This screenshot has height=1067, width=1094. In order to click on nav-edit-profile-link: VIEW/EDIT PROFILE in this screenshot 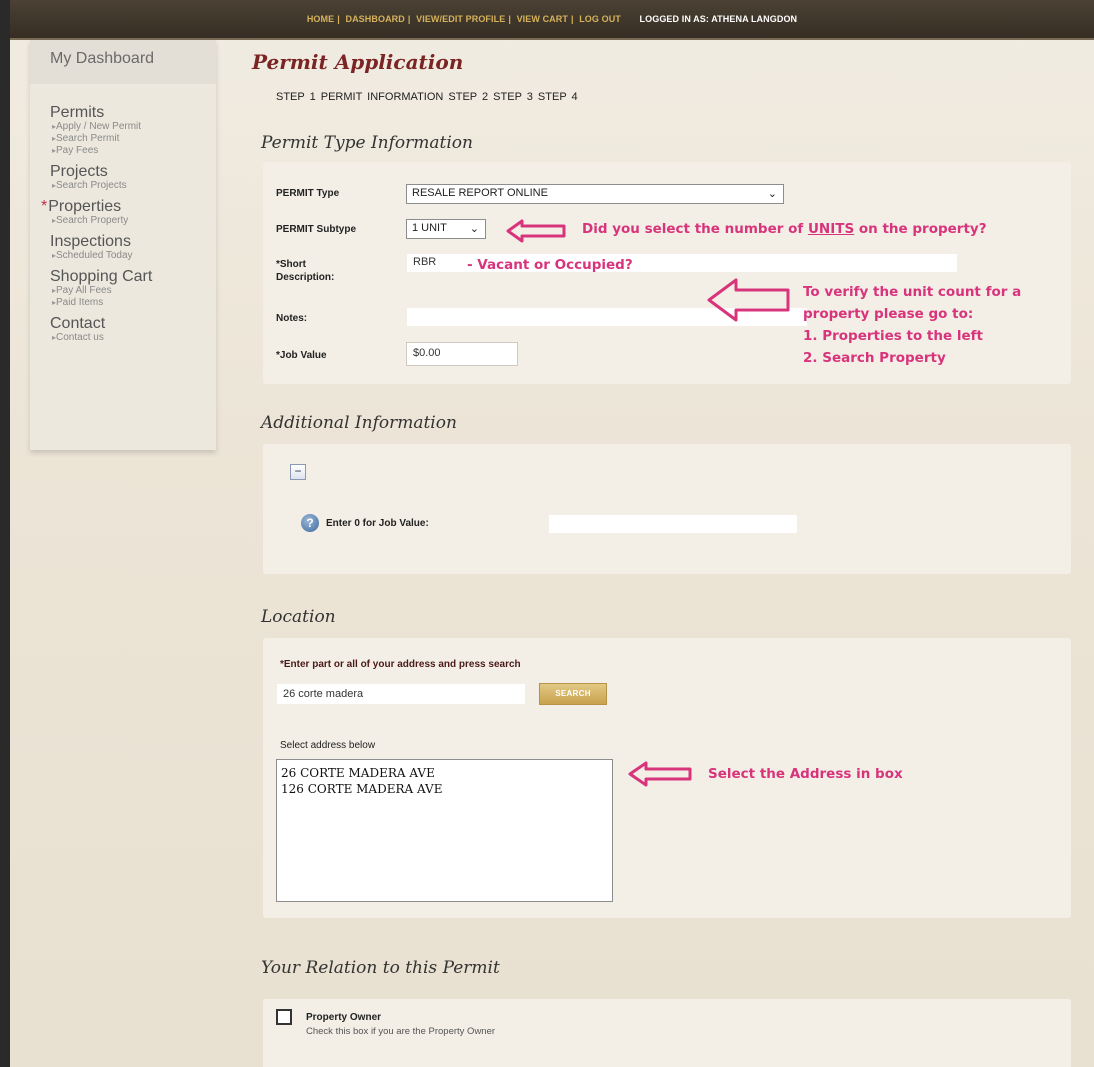, I will do `click(460, 19)`.